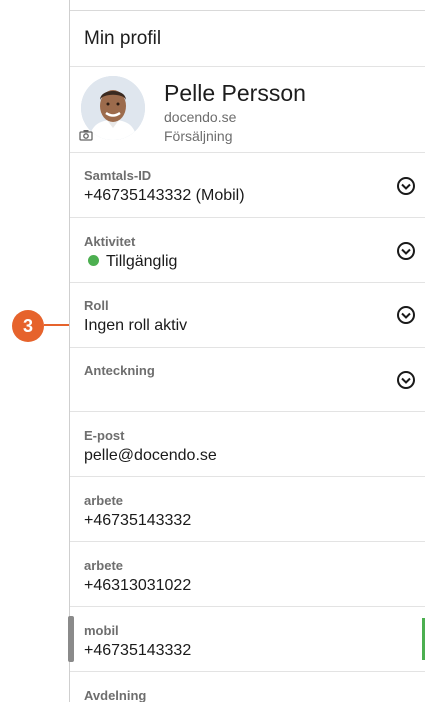 Image resolution: width=425 pixels, height=702 pixels. I want to click on profile-domain: docendo.se, so click(200, 117).